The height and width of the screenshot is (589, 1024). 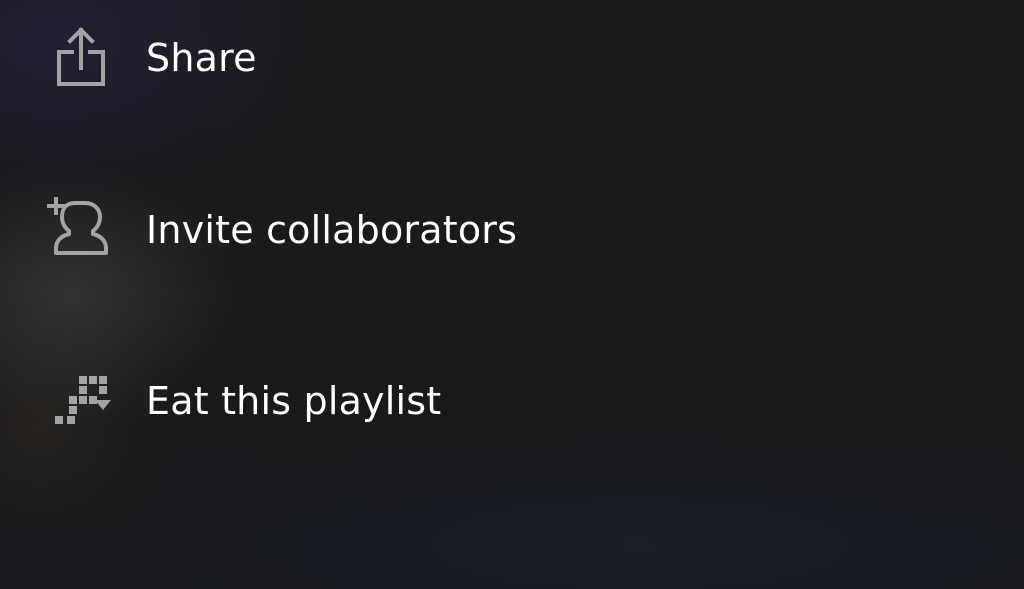 What do you see at coordinates (294, 401) in the screenshot?
I see `menu-item-label: Eat this playlist` at bounding box center [294, 401].